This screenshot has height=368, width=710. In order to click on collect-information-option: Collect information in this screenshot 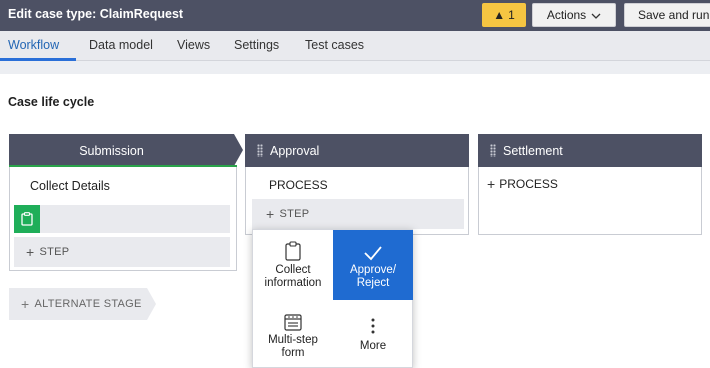, I will do `click(293, 265)`.